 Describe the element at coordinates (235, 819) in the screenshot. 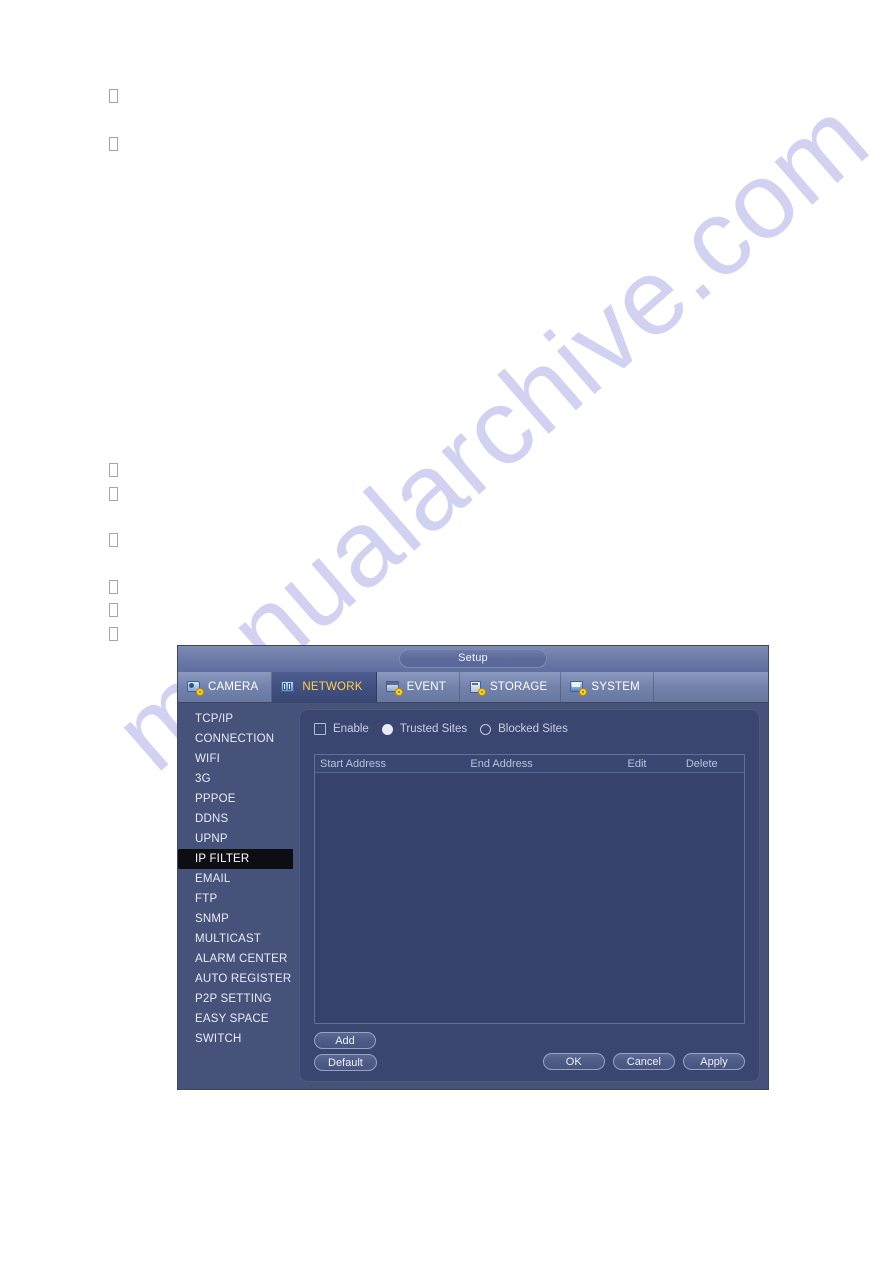

I see `sidebar-item-ddns: DDNS` at that location.